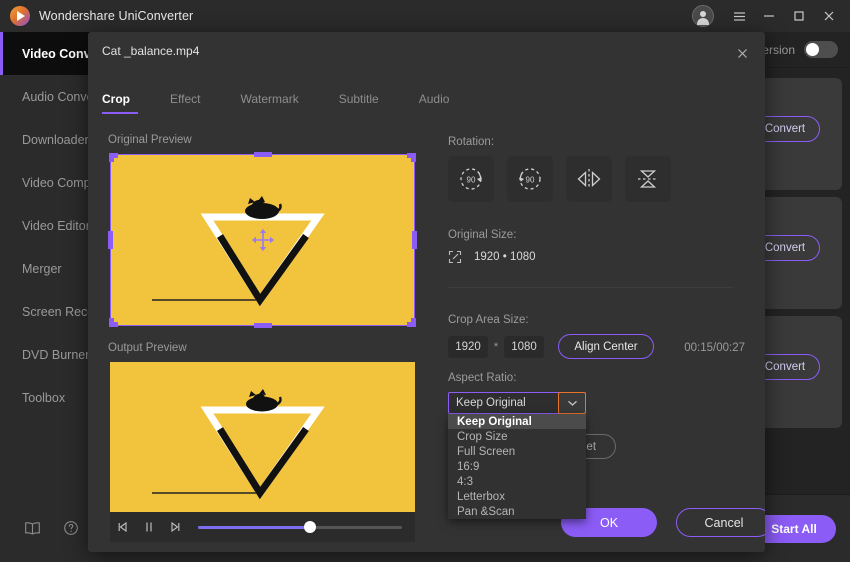 This screenshot has width=850, height=562. I want to click on sidebar-item-audio-converter: Audio Converter, so click(56, 96).